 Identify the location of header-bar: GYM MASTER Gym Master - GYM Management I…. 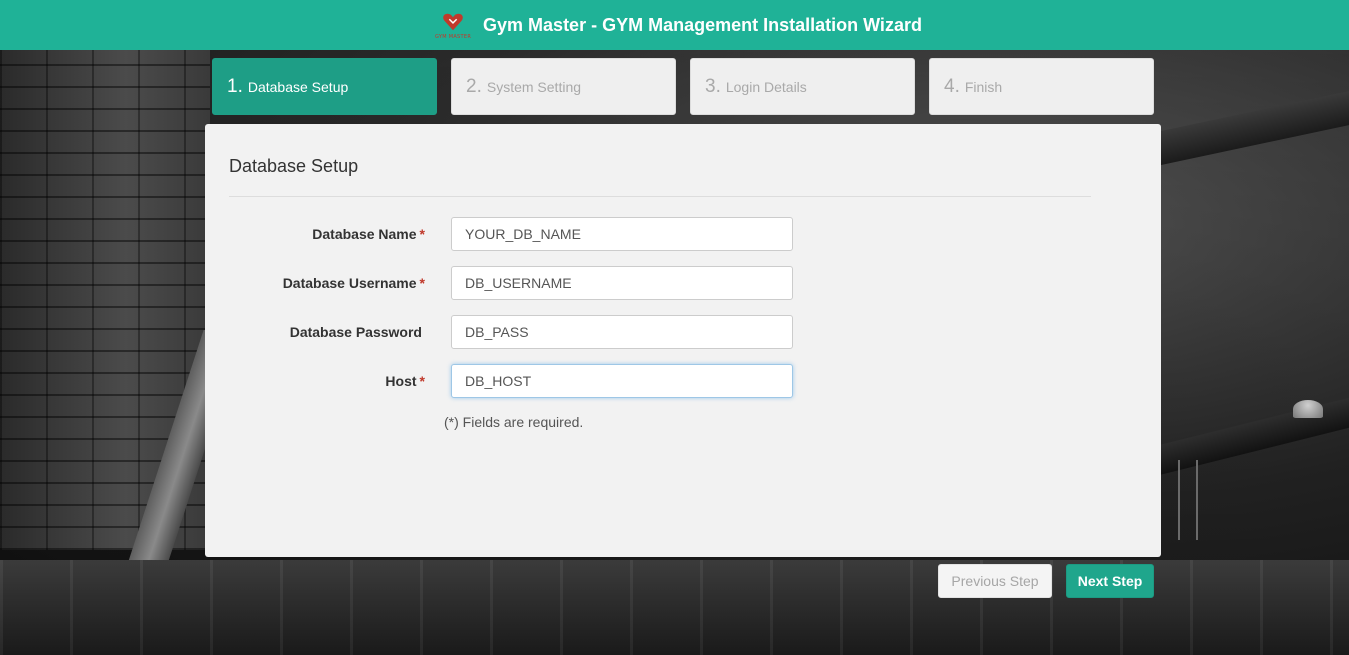
(674, 25).